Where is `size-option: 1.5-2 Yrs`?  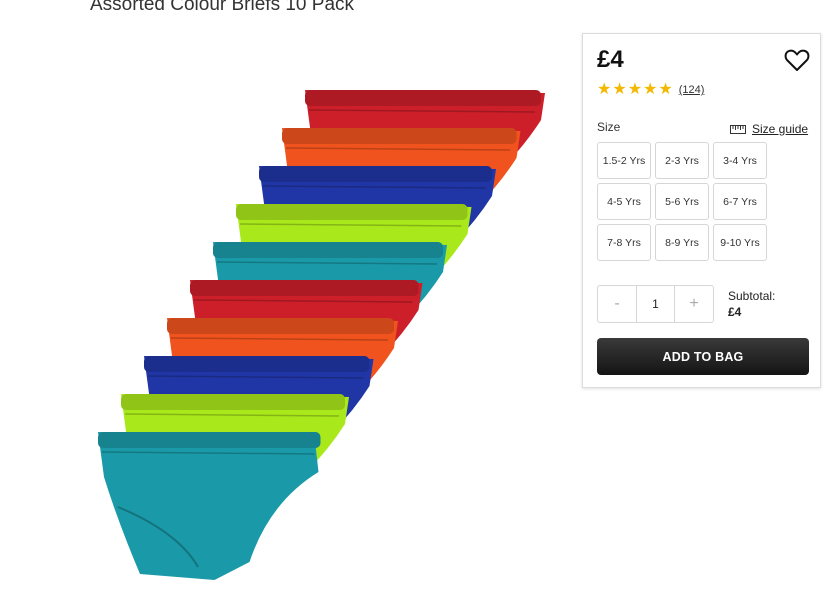
size-option: 1.5-2 Yrs is located at coordinates (624, 160).